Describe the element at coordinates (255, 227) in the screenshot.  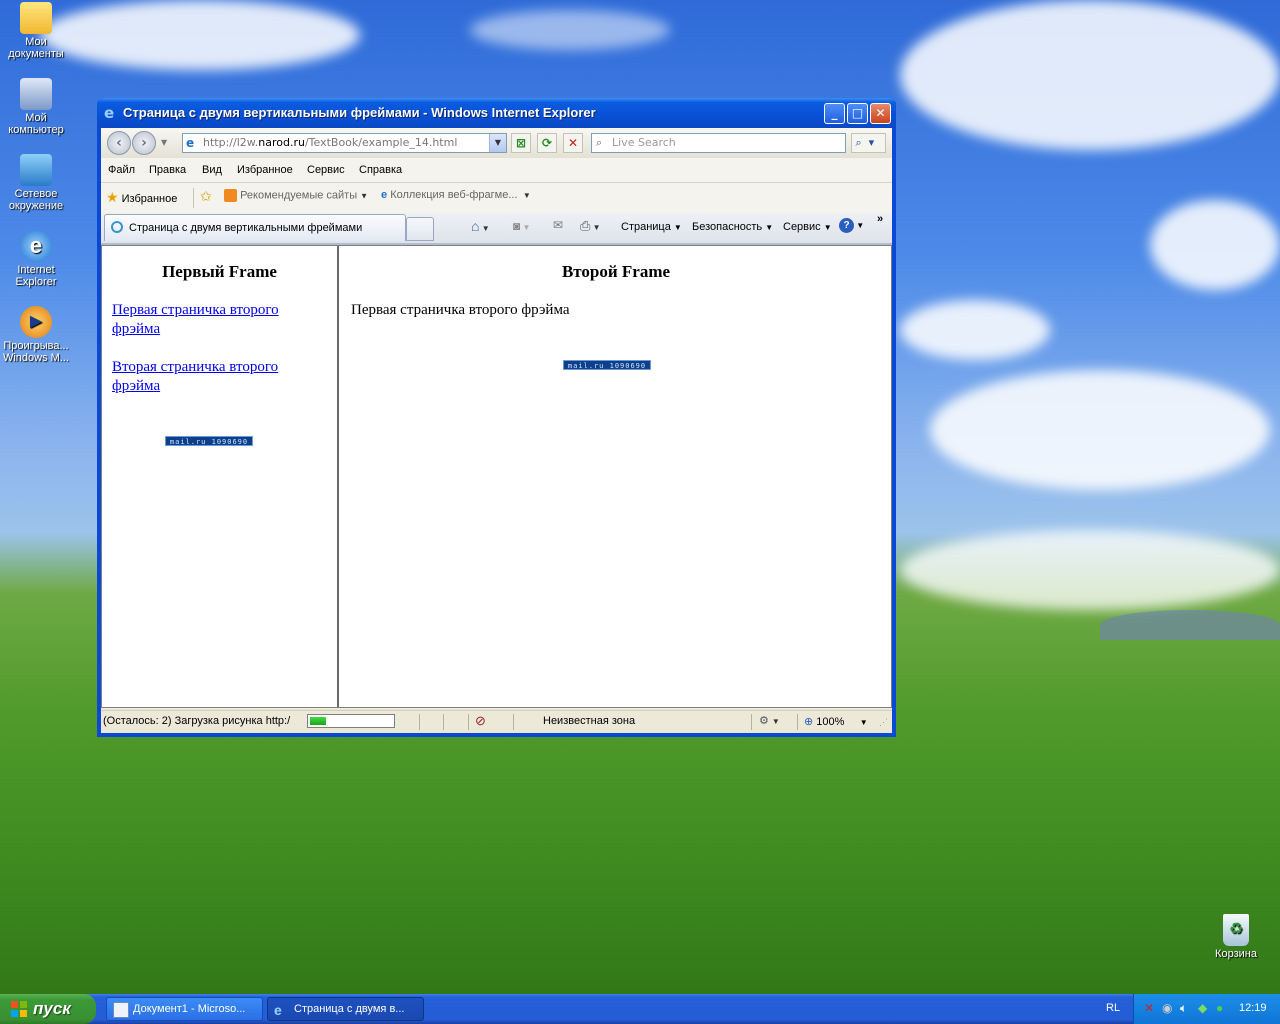
I see `tab-current: Страница с двумя вертикальными фреймами` at that location.